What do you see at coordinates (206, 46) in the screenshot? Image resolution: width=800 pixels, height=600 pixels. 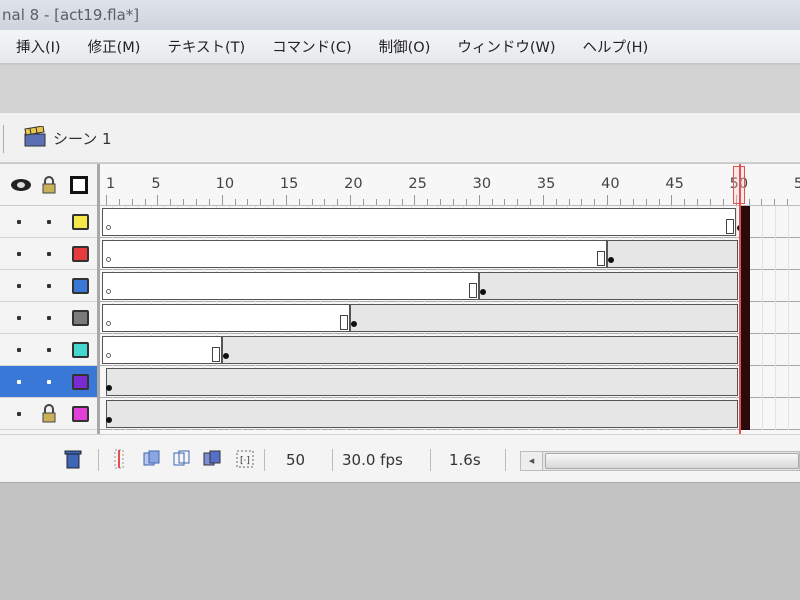 I see `menu-text: テキスト(T)` at bounding box center [206, 46].